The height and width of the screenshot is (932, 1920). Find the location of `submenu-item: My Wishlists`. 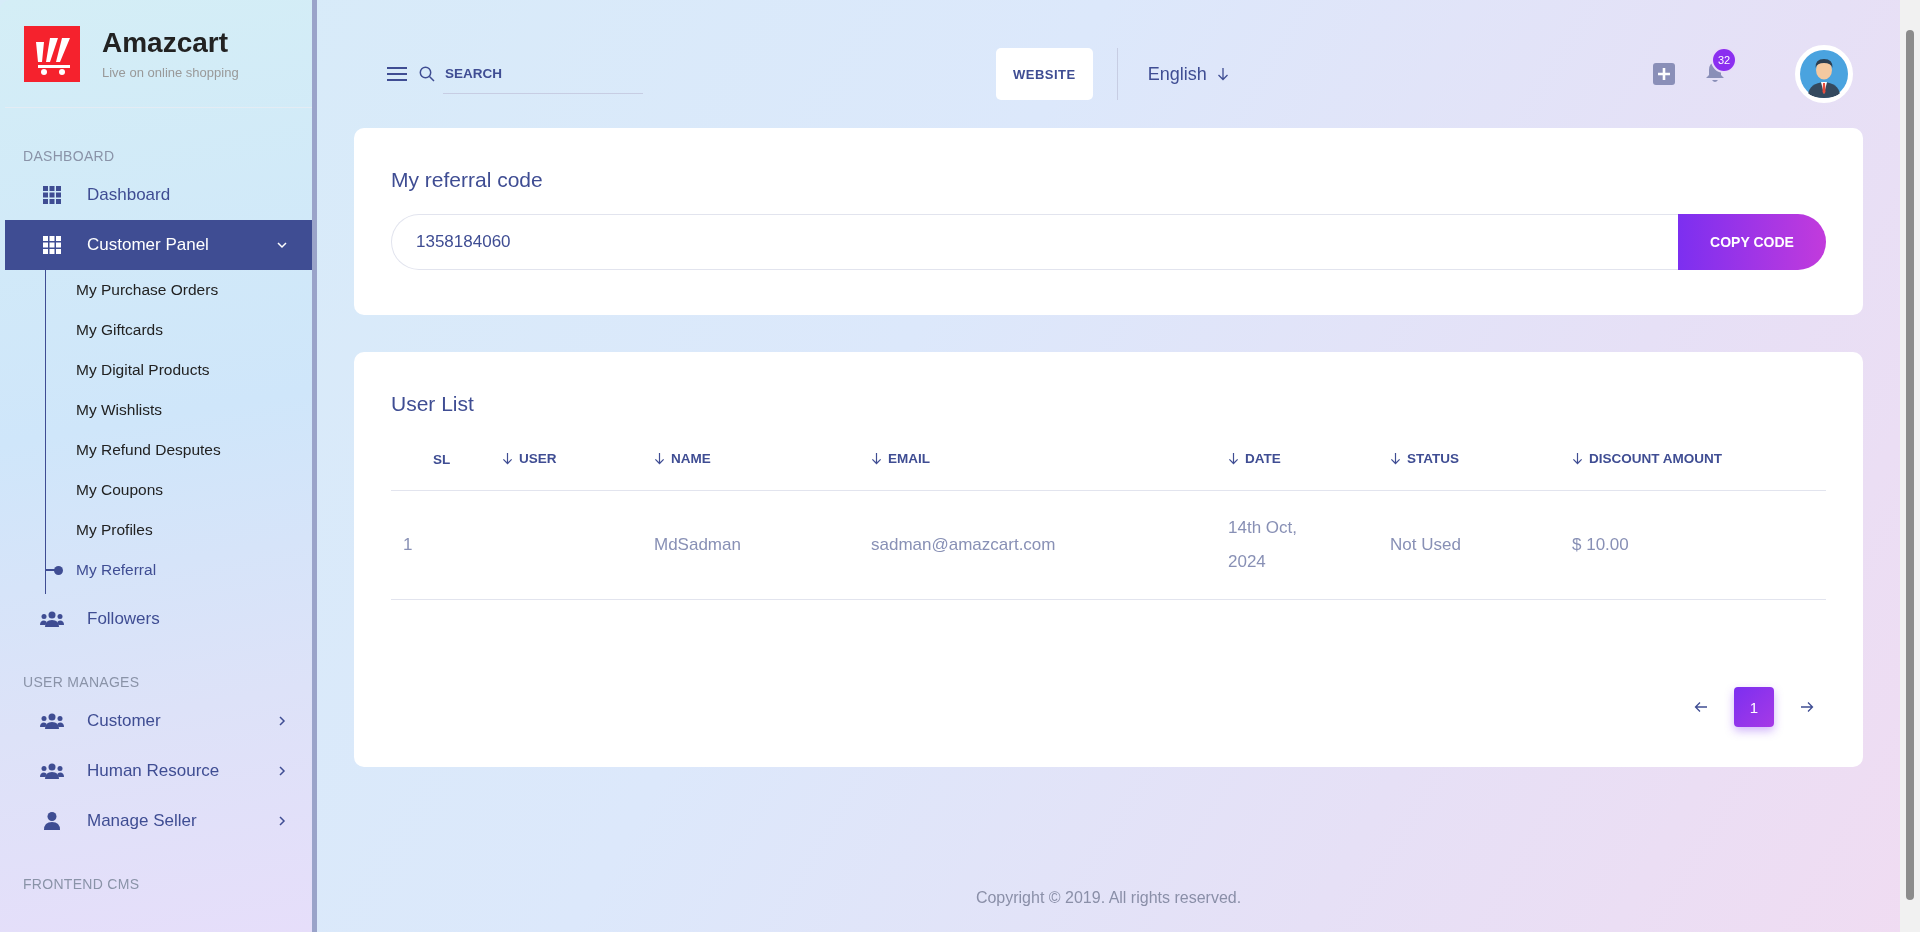

submenu-item: My Wishlists is located at coordinates (179, 410).